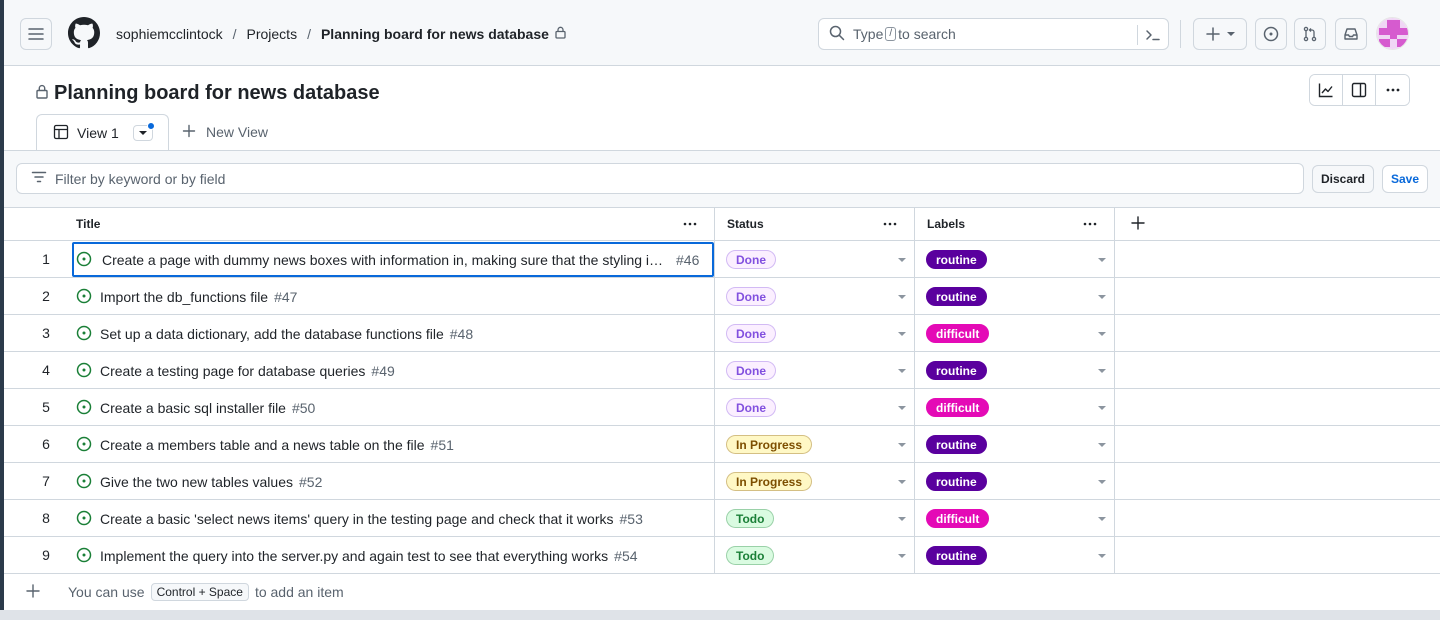  What do you see at coordinates (1326, 90) in the screenshot?
I see `graph-icon` at bounding box center [1326, 90].